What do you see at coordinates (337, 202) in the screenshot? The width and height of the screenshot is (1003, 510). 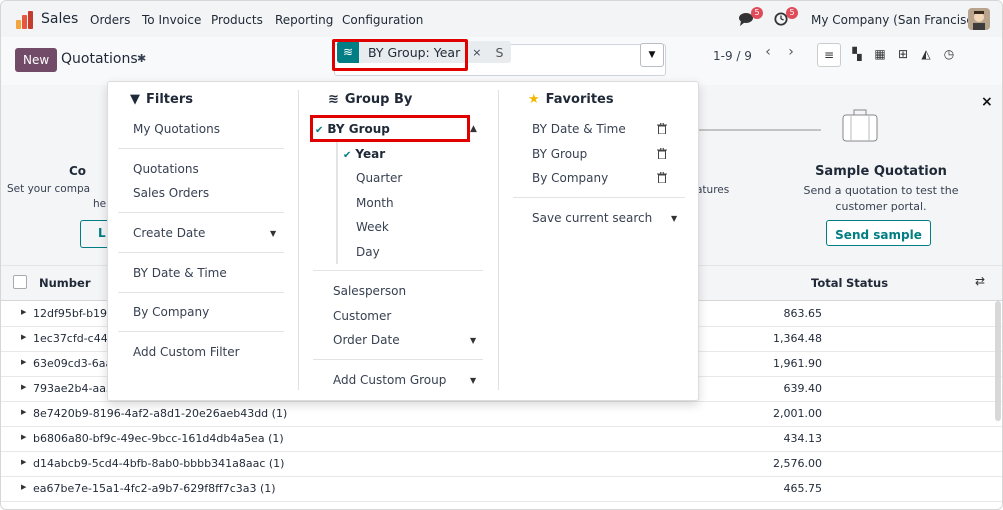 I see `sub-group-line` at bounding box center [337, 202].